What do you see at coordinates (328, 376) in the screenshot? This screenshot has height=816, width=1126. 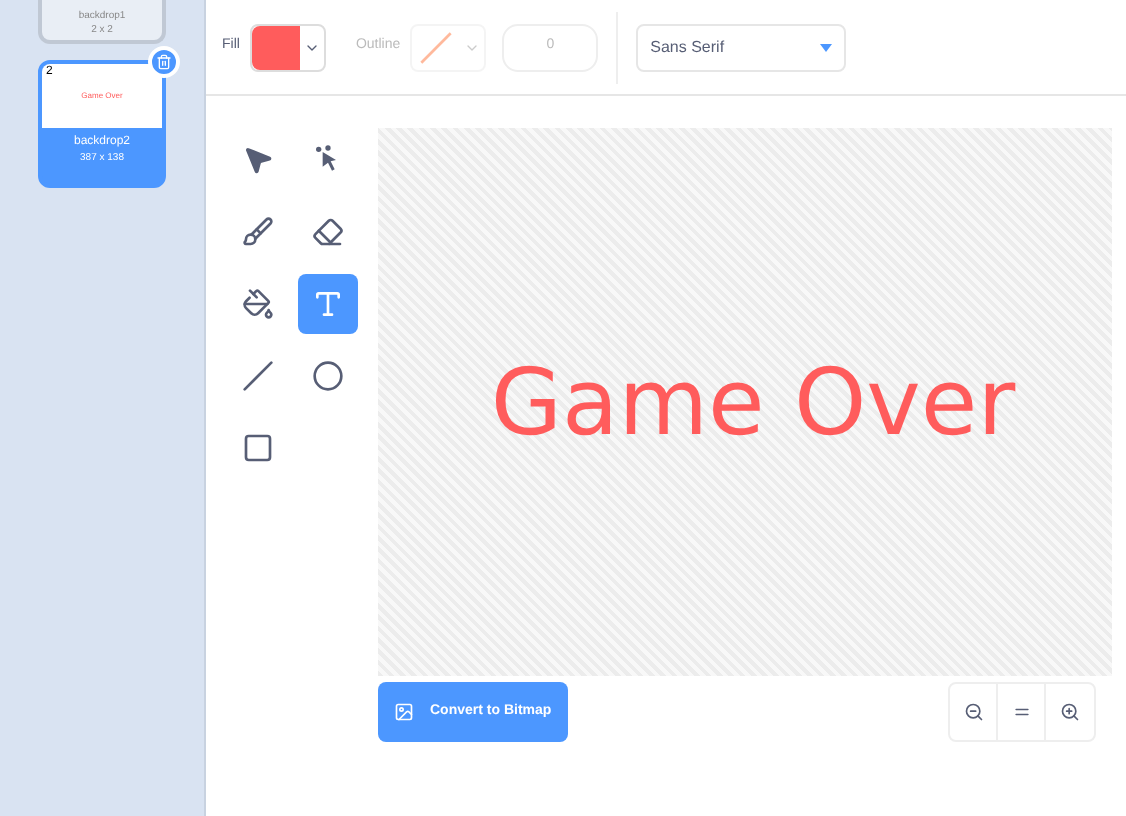 I see `circle-icon` at bounding box center [328, 376].